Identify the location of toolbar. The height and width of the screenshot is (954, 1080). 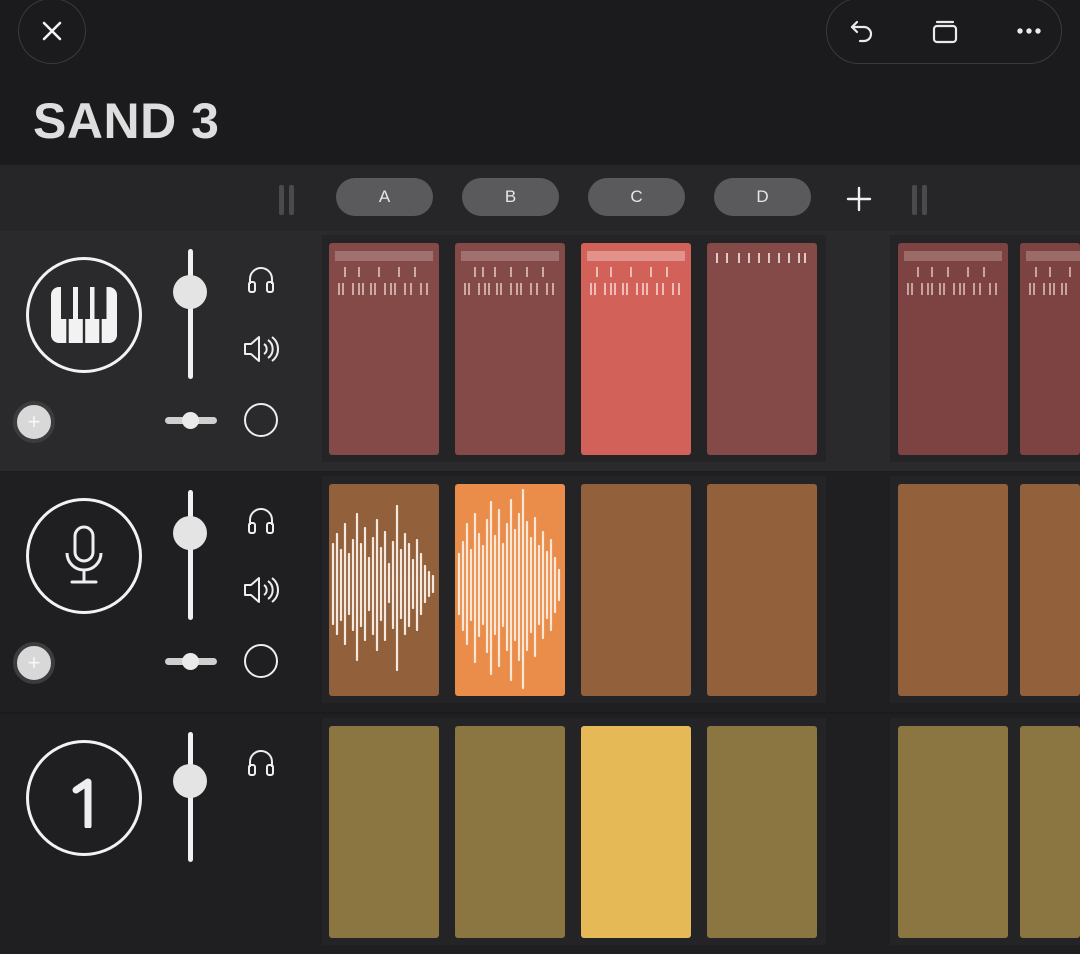
(944, 32).